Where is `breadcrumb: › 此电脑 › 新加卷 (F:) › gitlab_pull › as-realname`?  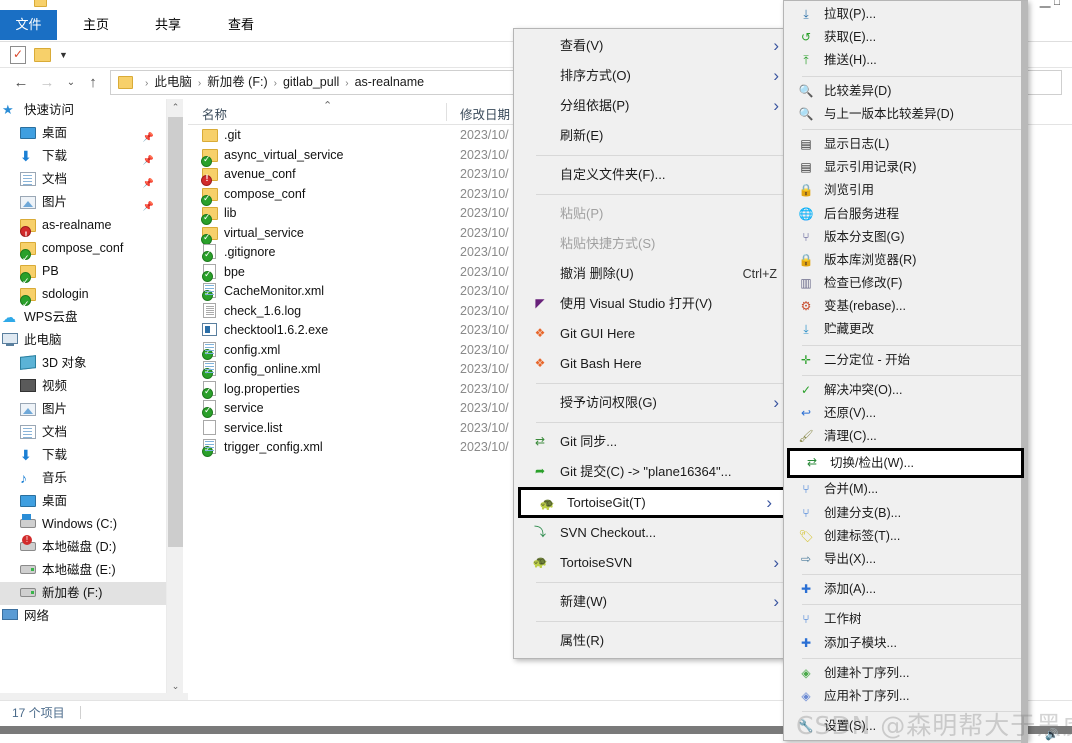 breadcrumb: › 此电脑 › 新加卷 (F:) › gitlab_pull › as-realname is located at coordinates (281, 82).